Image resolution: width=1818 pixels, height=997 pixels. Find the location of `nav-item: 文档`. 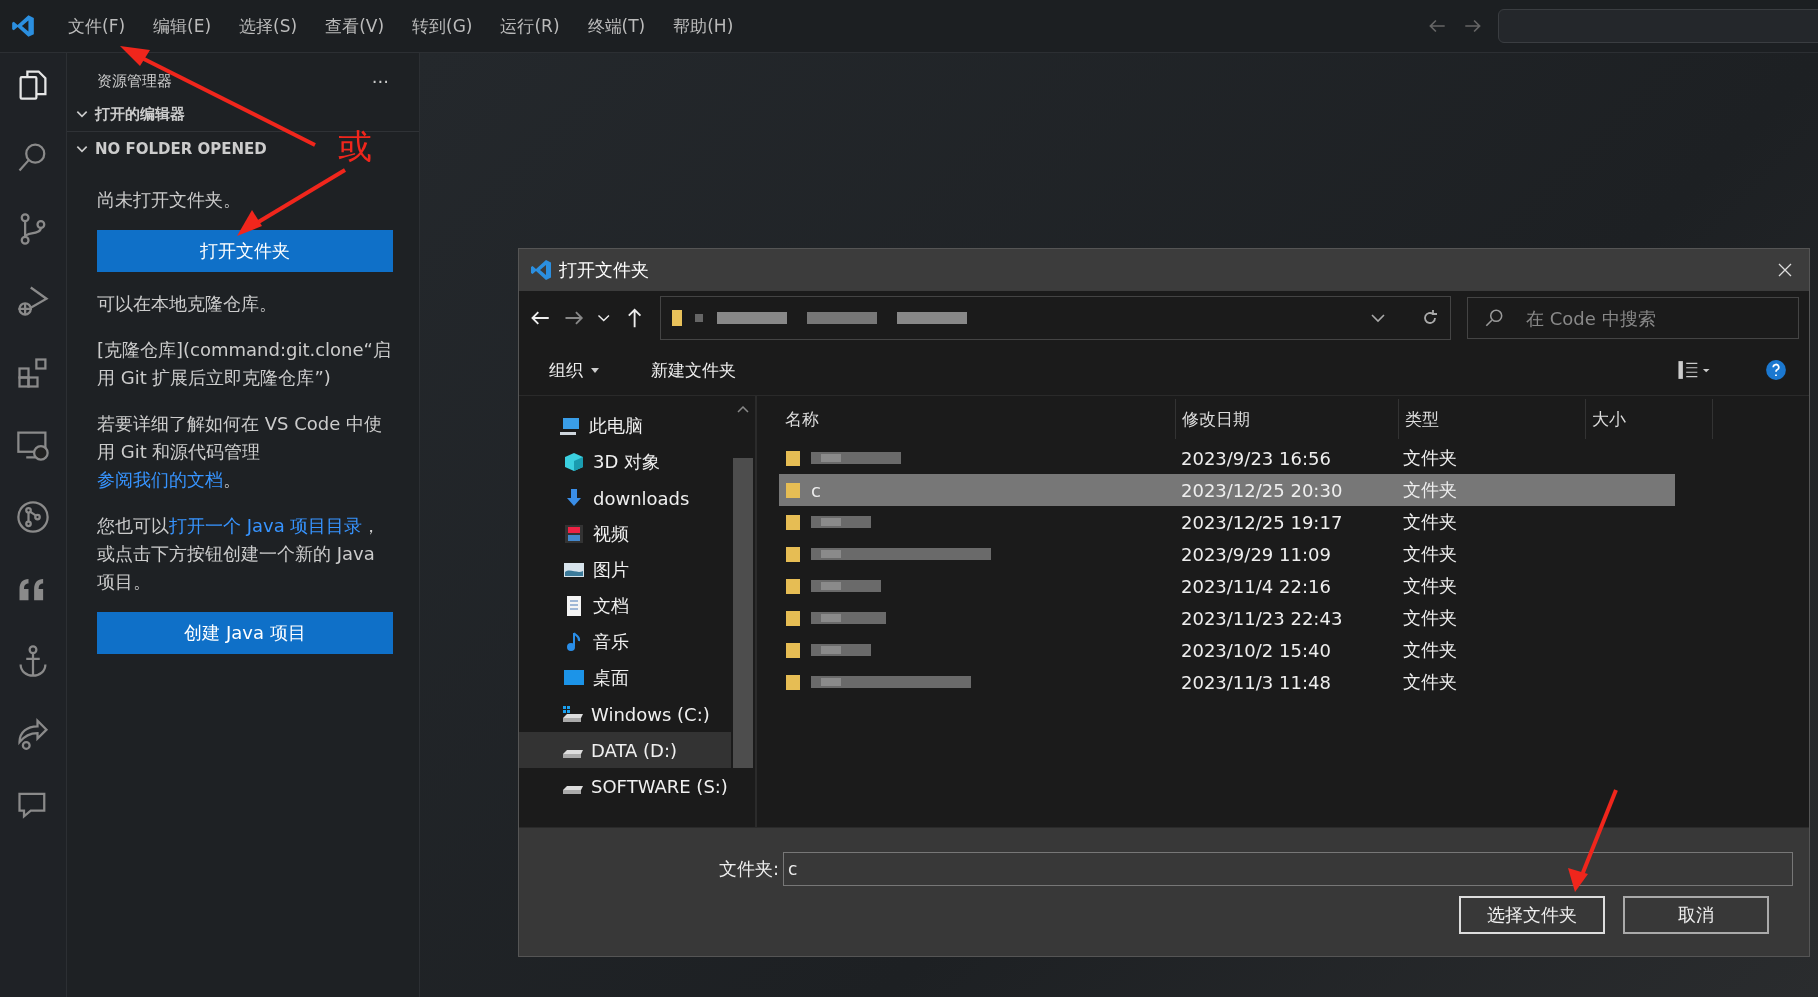

nav-item: 文档 is located at coordinates (625, 606).